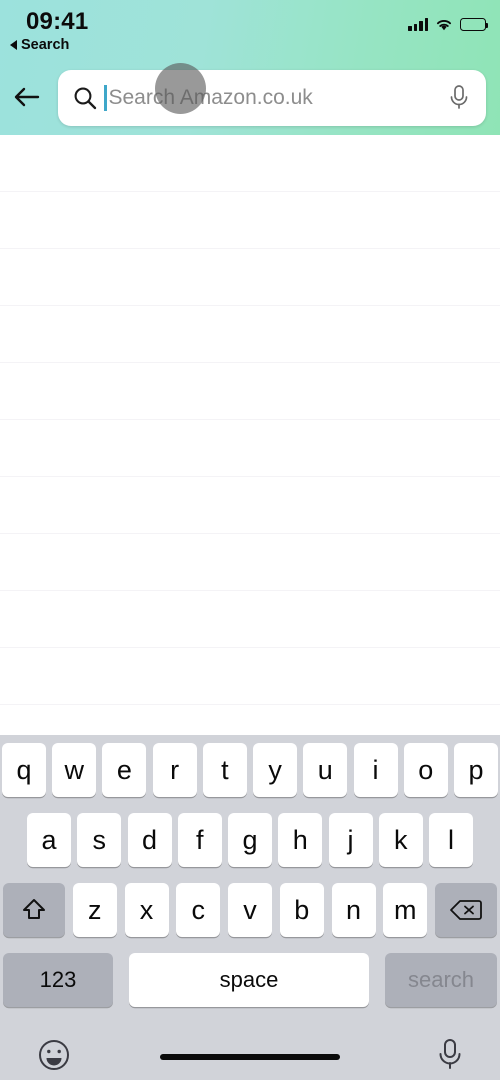 This screenshot has height=1080, width=500. Describe the element at coordinates (450, 1055) in the screenshot. I see `dictation-microphone-icon` at that location.